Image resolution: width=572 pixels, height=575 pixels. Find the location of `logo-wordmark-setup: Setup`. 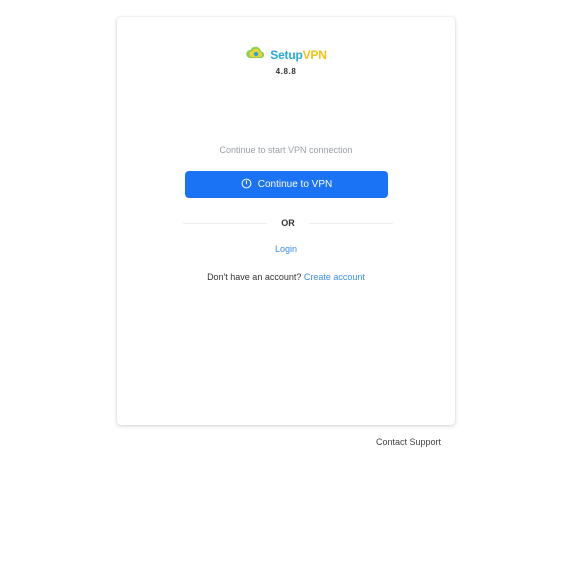

logo-wordmark-setup: Setup is located at coordinates (286, 54).